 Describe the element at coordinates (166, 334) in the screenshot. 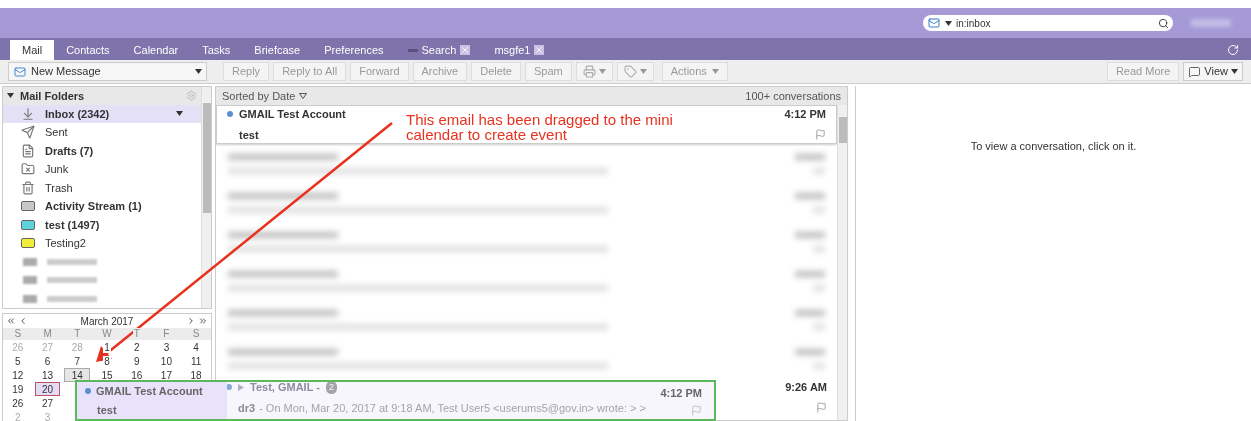

I see `weekday-label: F` at that location.